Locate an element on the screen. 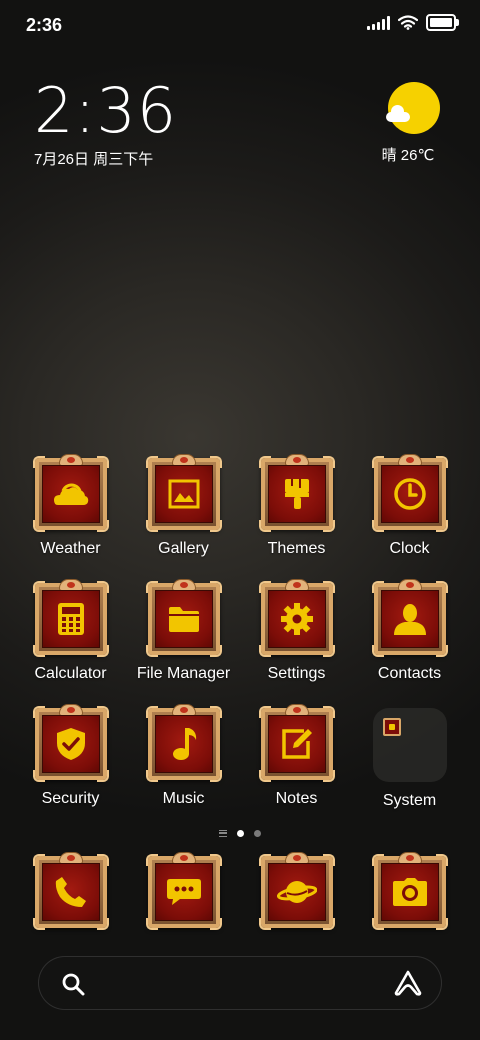  dock-browser is located at coordinates (296, 891).